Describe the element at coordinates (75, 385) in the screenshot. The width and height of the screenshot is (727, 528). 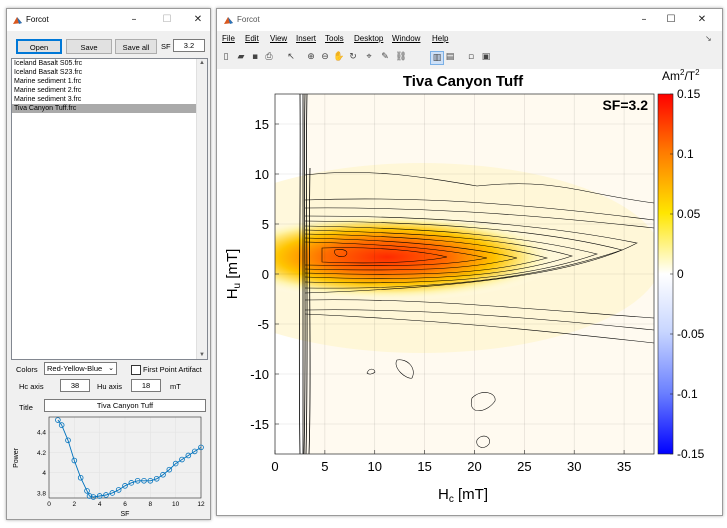
I see `hc-axis-input: 38` at that location.